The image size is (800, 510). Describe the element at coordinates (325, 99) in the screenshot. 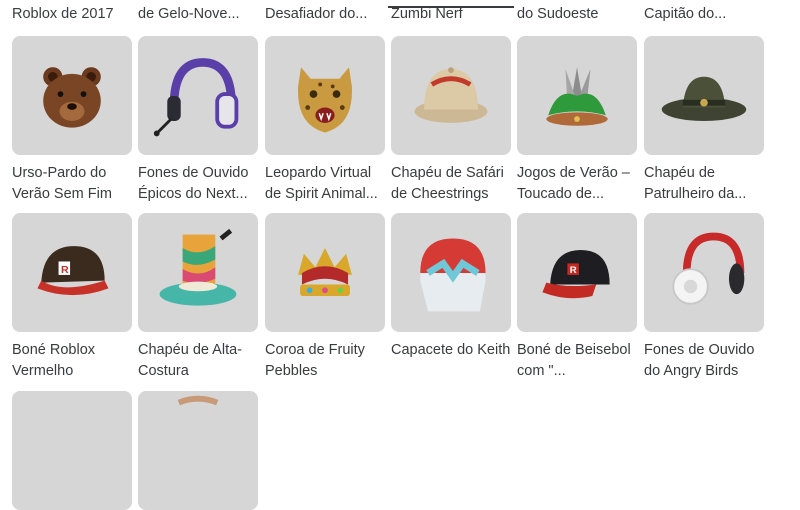

I see `leopard-head-icon` at that location.